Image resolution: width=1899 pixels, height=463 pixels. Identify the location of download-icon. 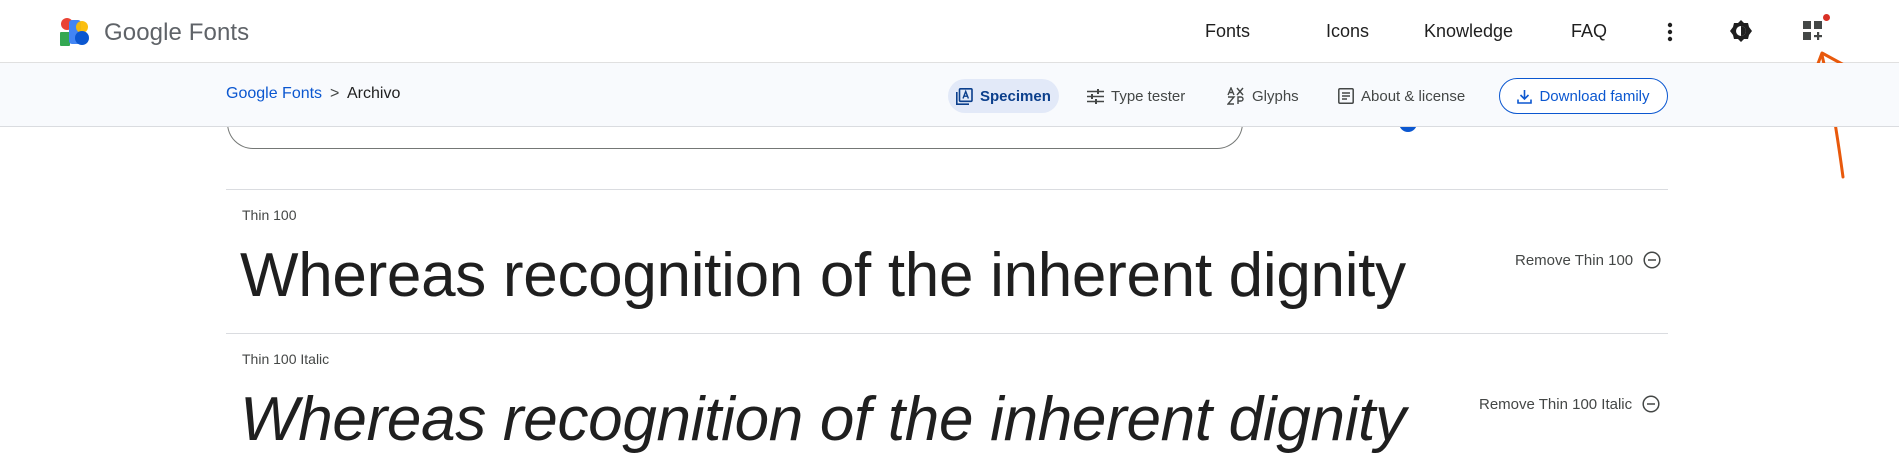
(1525, 96).